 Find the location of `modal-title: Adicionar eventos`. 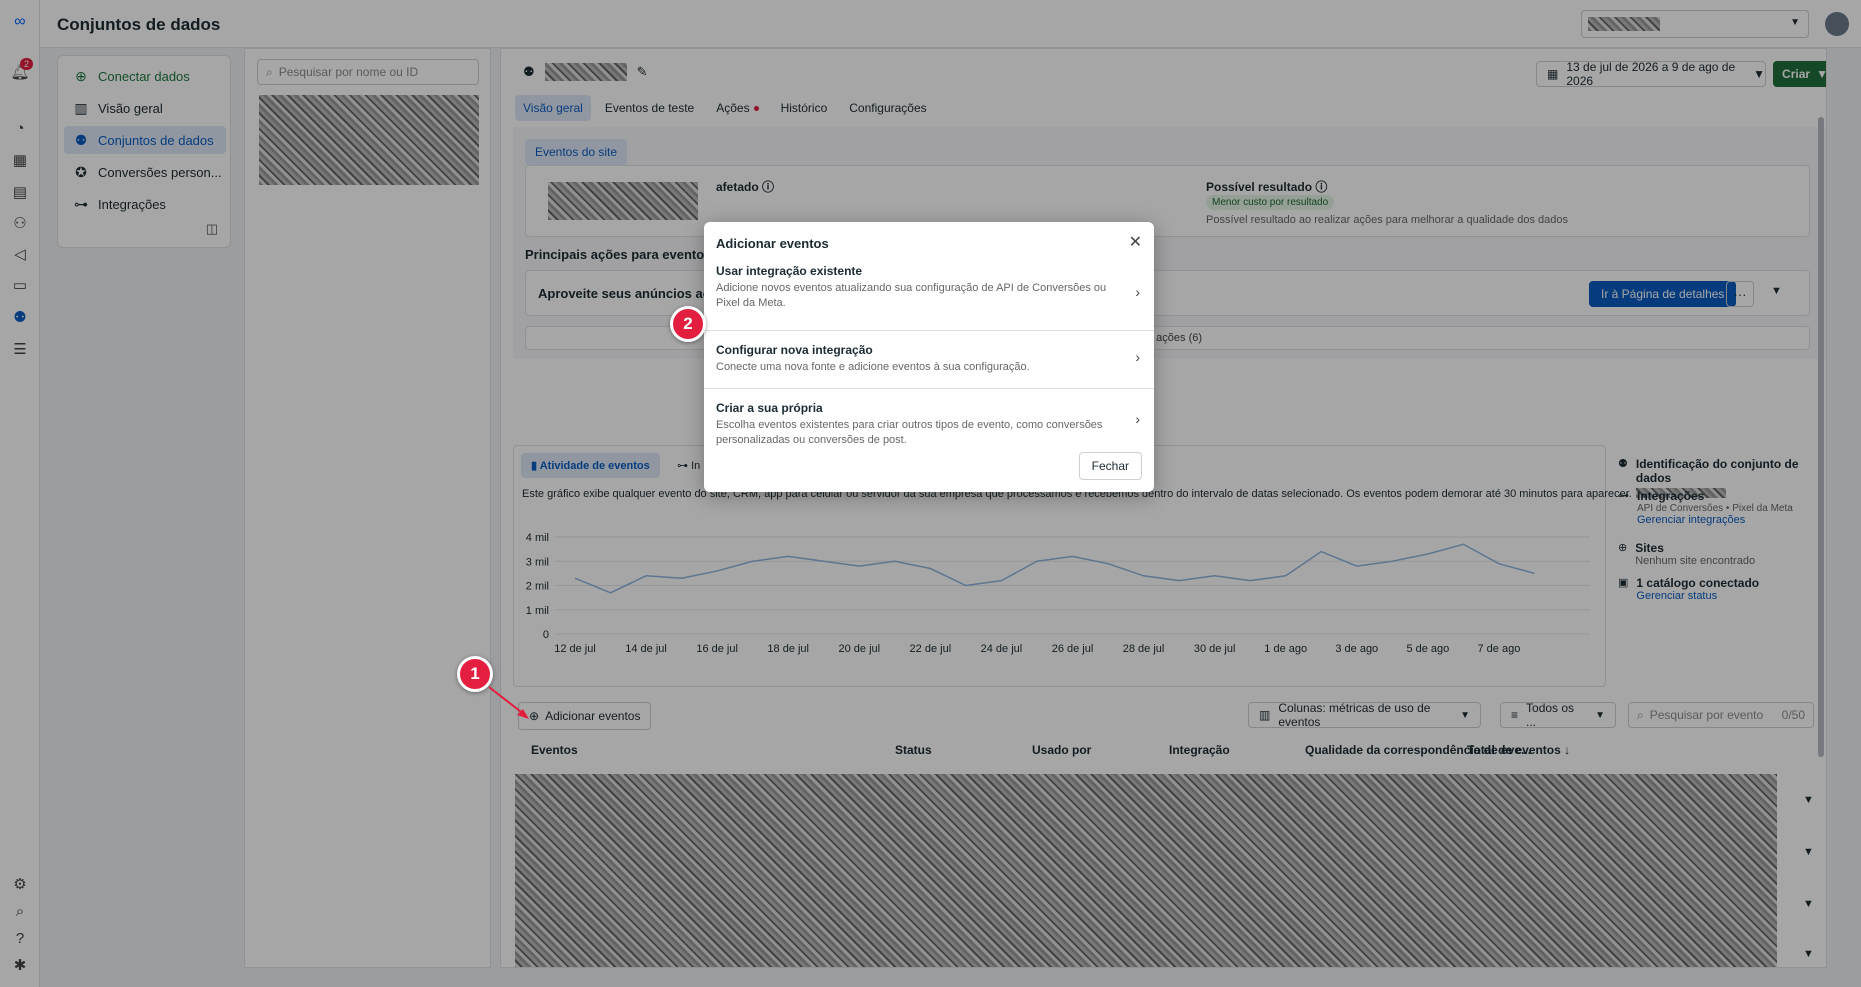

modal-title: Adicionar eventos is located at coordinates (772, 243).